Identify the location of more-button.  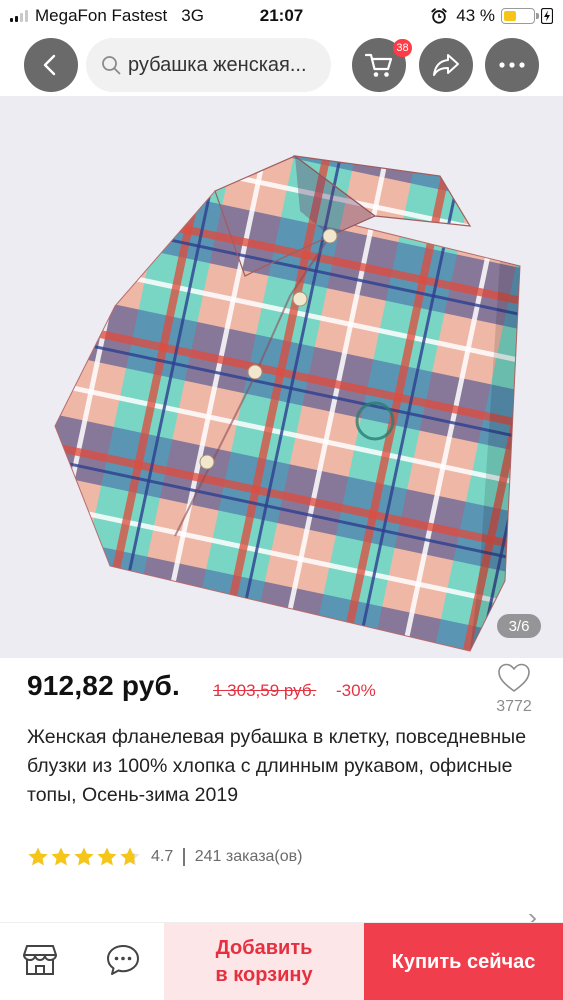
(512, 65).